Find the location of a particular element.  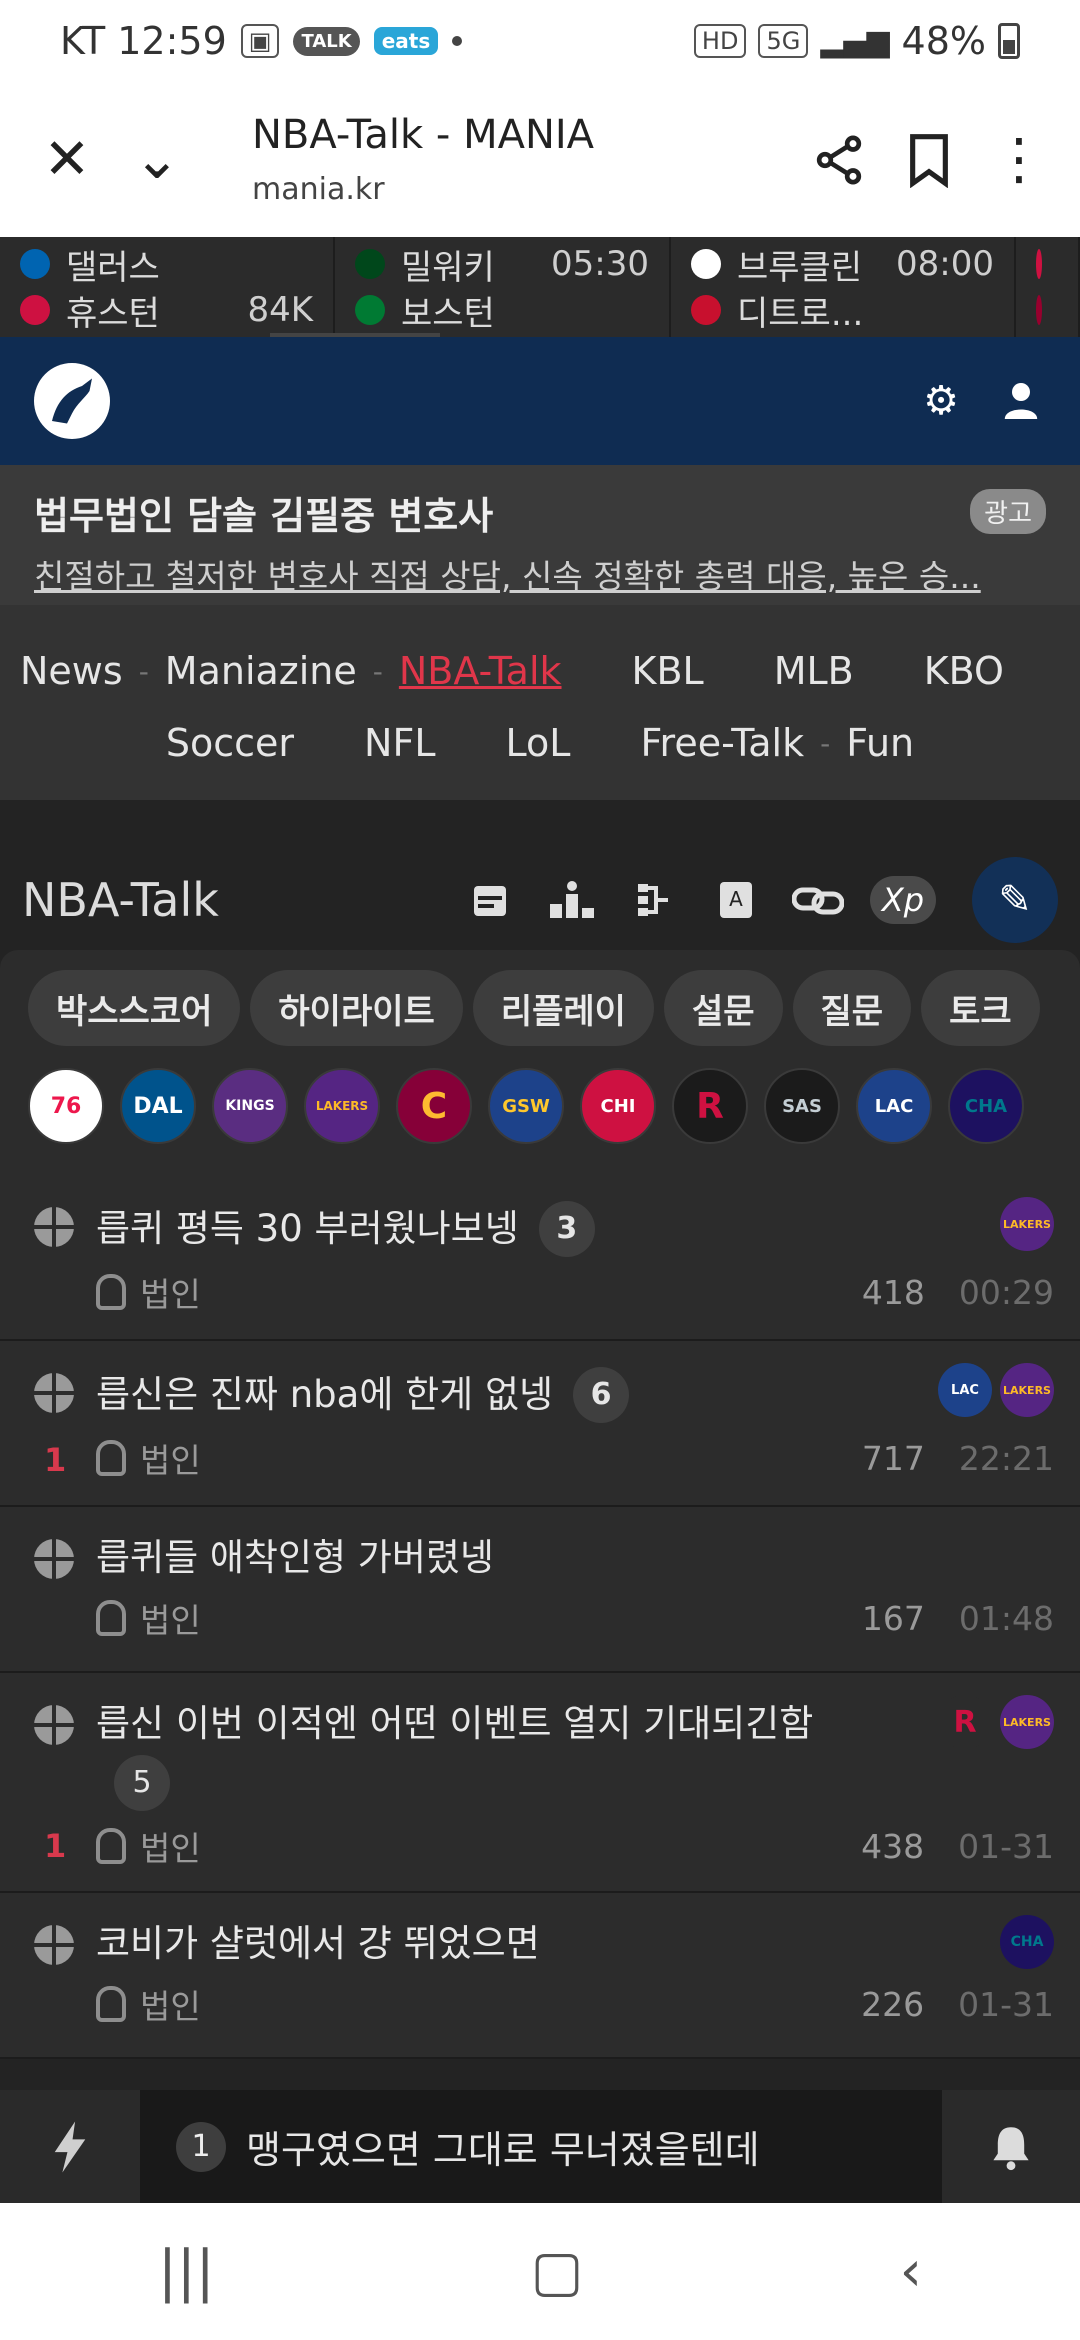

team-logo-rockets: R is located at coordinates (710, 1106).